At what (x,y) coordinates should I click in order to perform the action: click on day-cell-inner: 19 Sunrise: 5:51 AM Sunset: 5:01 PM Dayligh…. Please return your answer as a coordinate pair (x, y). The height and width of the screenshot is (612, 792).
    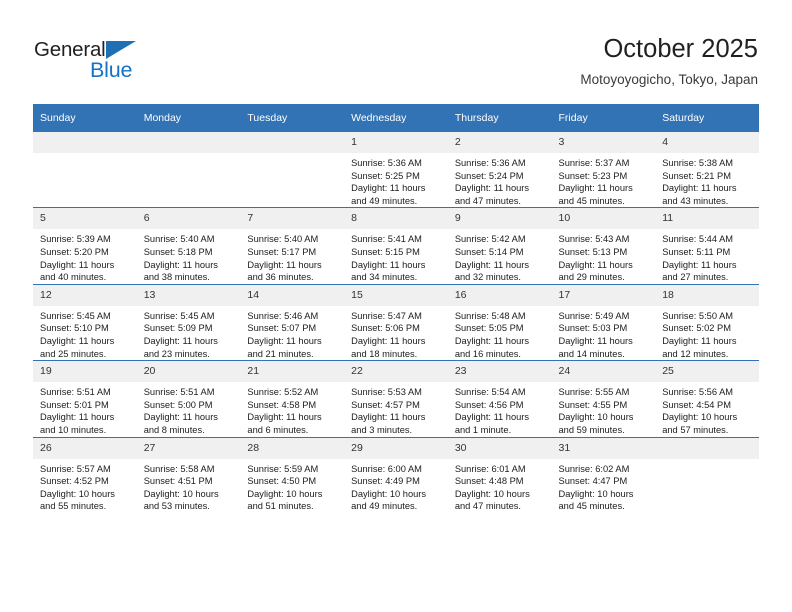
    Looking at the image, I should click on (85, 398).